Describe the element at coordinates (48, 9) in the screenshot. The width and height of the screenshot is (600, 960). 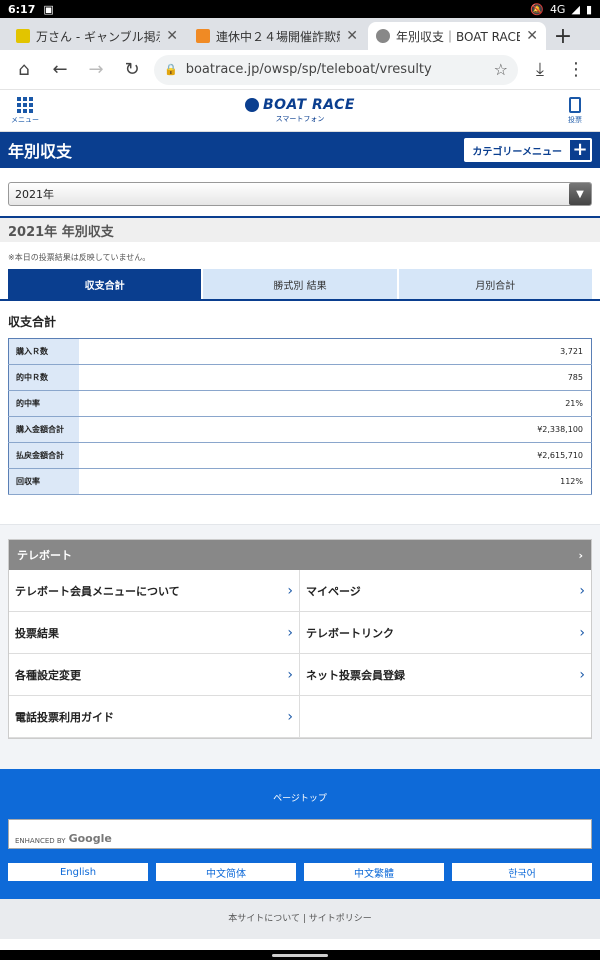
I see `notification-icon: ▣` at that location.